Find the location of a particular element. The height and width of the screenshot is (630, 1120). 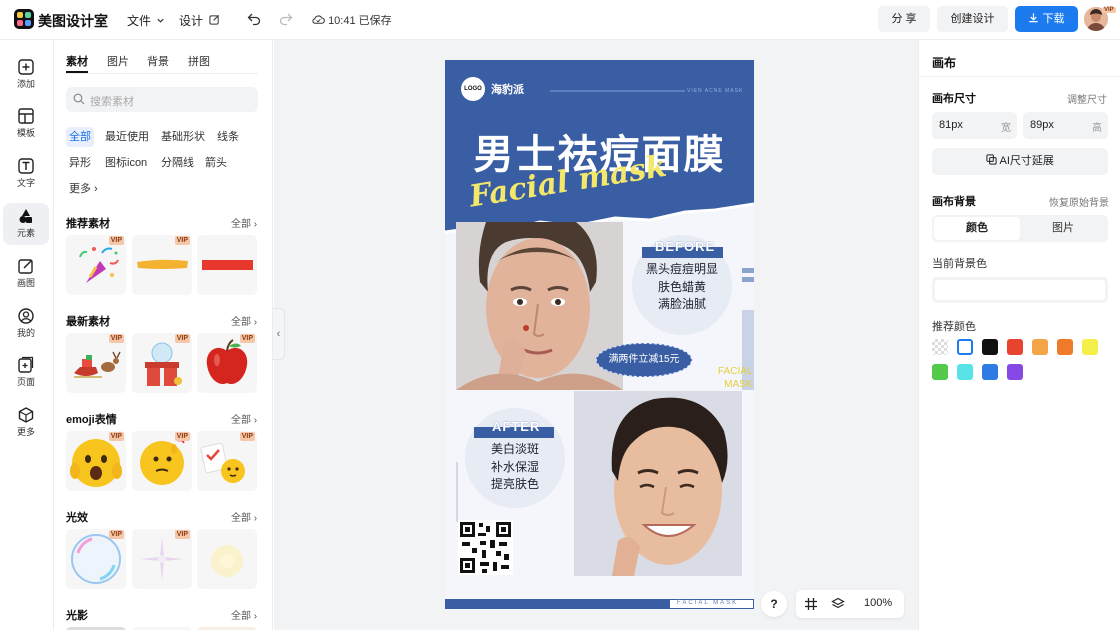

rail-item-text: 文字 is located at coordinates (26, 174).